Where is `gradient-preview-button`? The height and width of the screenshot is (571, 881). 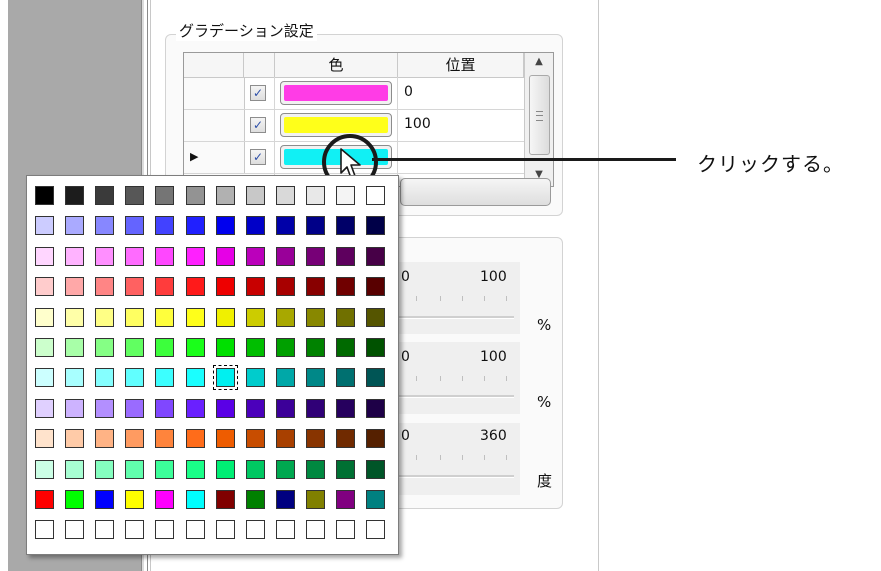
gradient-preview-button is located at coordinates (475, 192).